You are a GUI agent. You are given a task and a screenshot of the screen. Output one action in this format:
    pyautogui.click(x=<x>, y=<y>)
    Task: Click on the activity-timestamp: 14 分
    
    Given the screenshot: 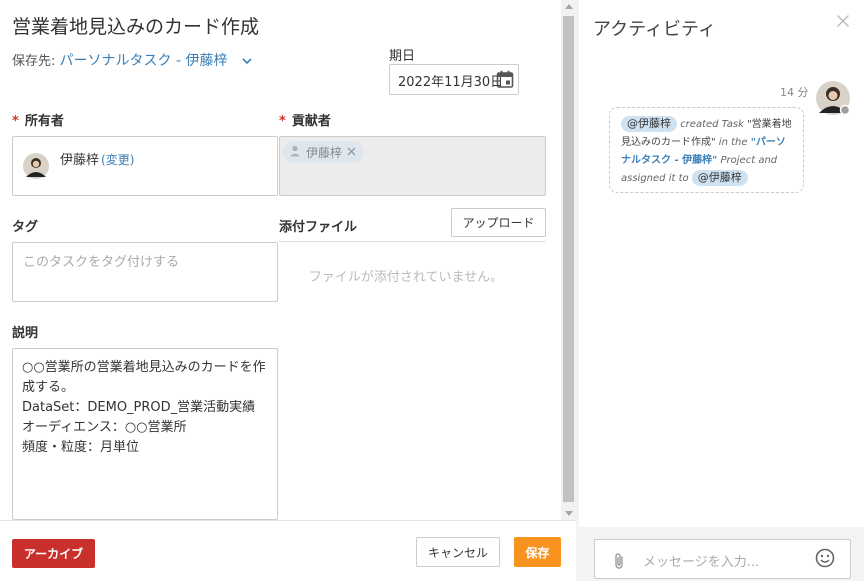 What is the action you would take?
    pyautogui.click(x=794, y=92)
    